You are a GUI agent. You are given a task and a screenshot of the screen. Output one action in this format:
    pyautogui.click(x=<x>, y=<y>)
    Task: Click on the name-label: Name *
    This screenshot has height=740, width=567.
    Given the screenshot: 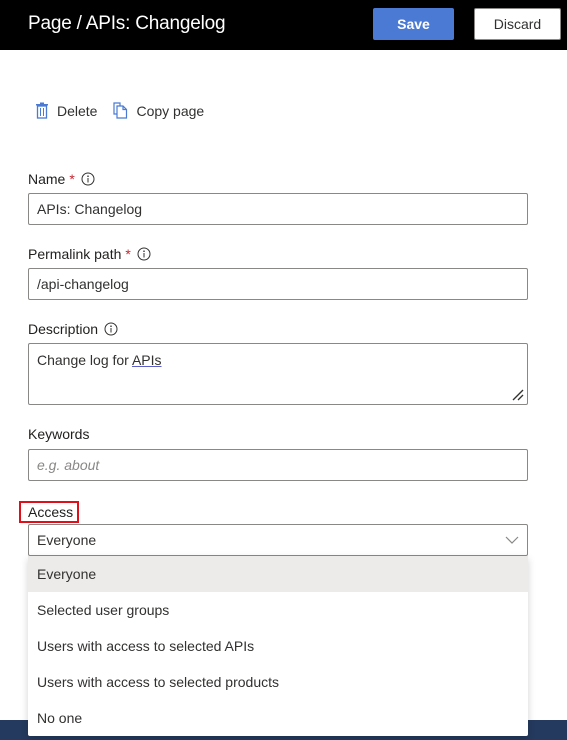 What is the action you would take?
    pyautogui.click(x=61, y=179)
    